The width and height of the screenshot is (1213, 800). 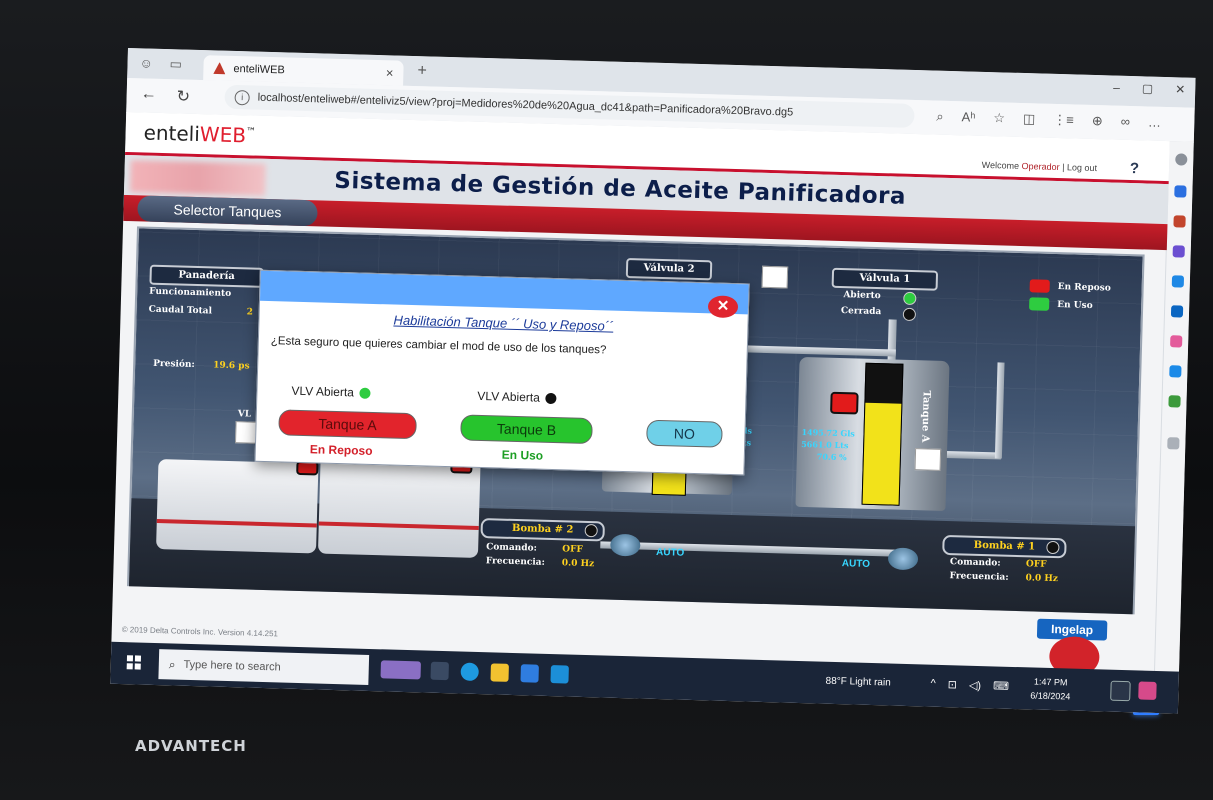 I want to click on taskbar-search-box: ⌕ Type here to search, so click(x=264, y=667).